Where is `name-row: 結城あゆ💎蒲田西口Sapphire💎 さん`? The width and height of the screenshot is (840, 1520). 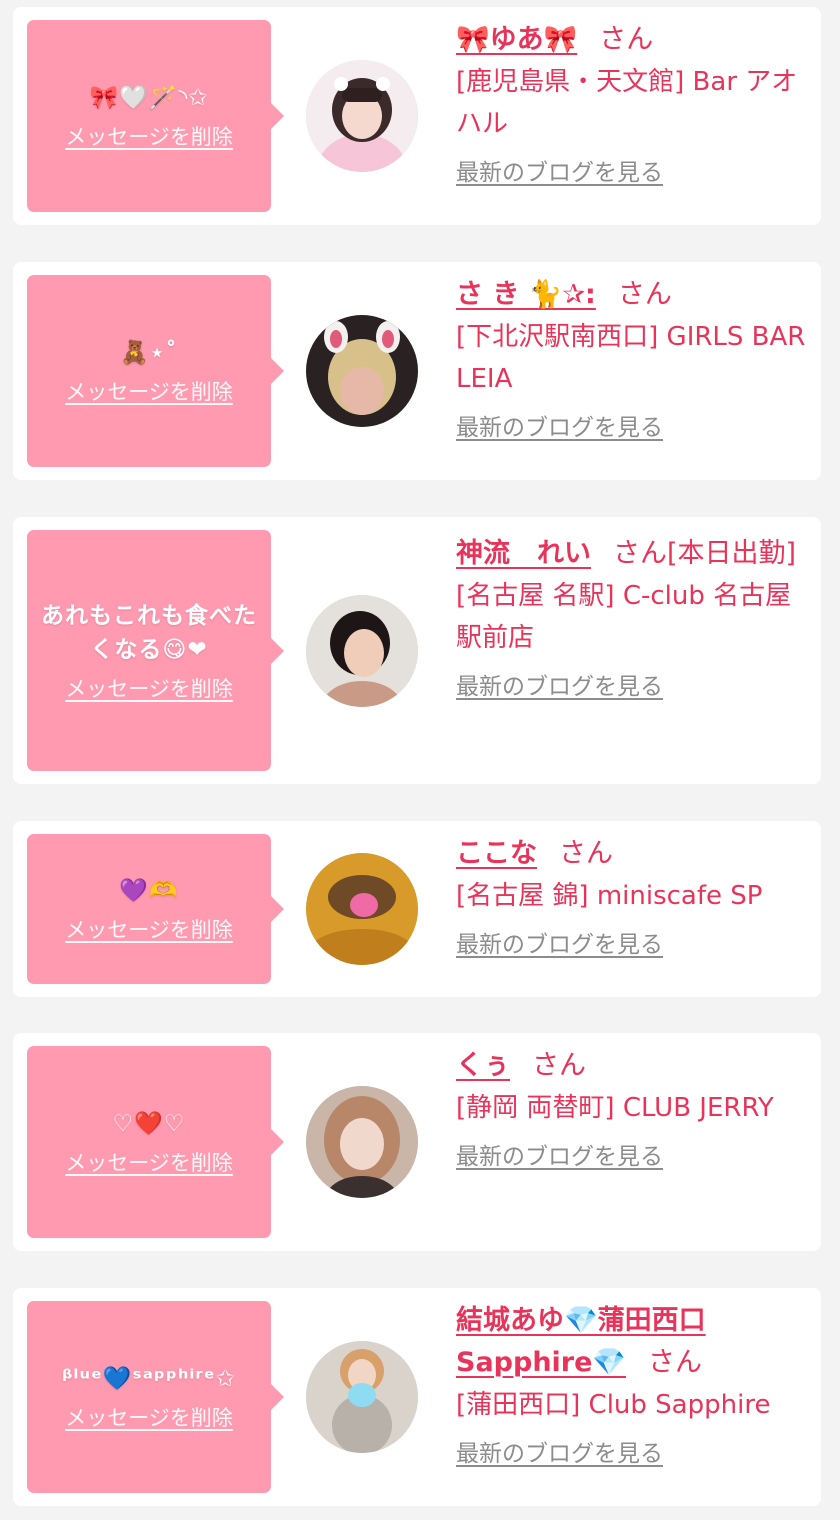 name-row: 結城あゆ💎蒲田西口Sapphire💎 さん is located at coordinates (631, 1342).